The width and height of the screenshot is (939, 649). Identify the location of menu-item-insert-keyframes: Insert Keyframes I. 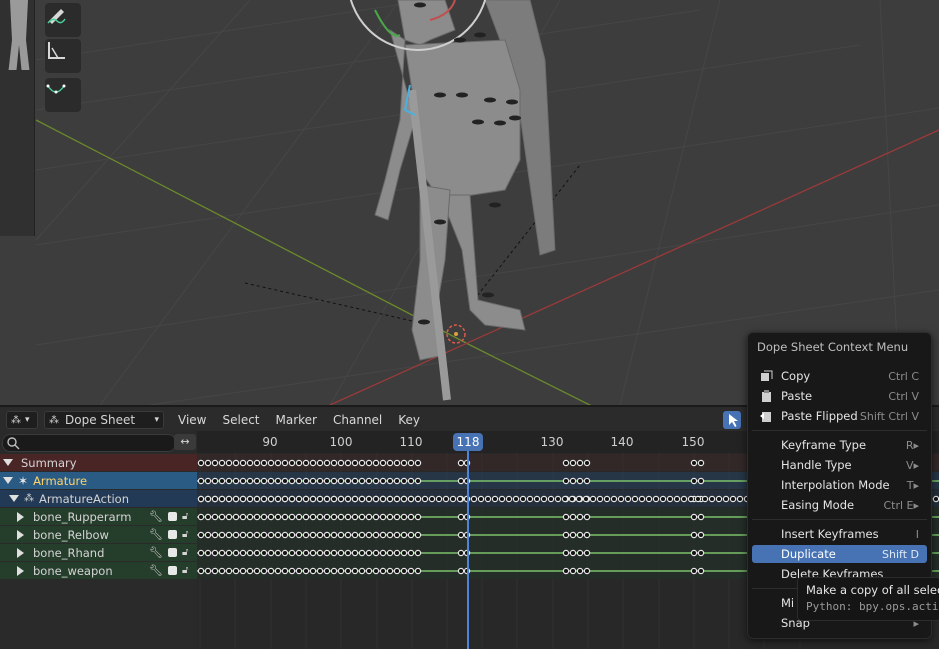
(839, 534).